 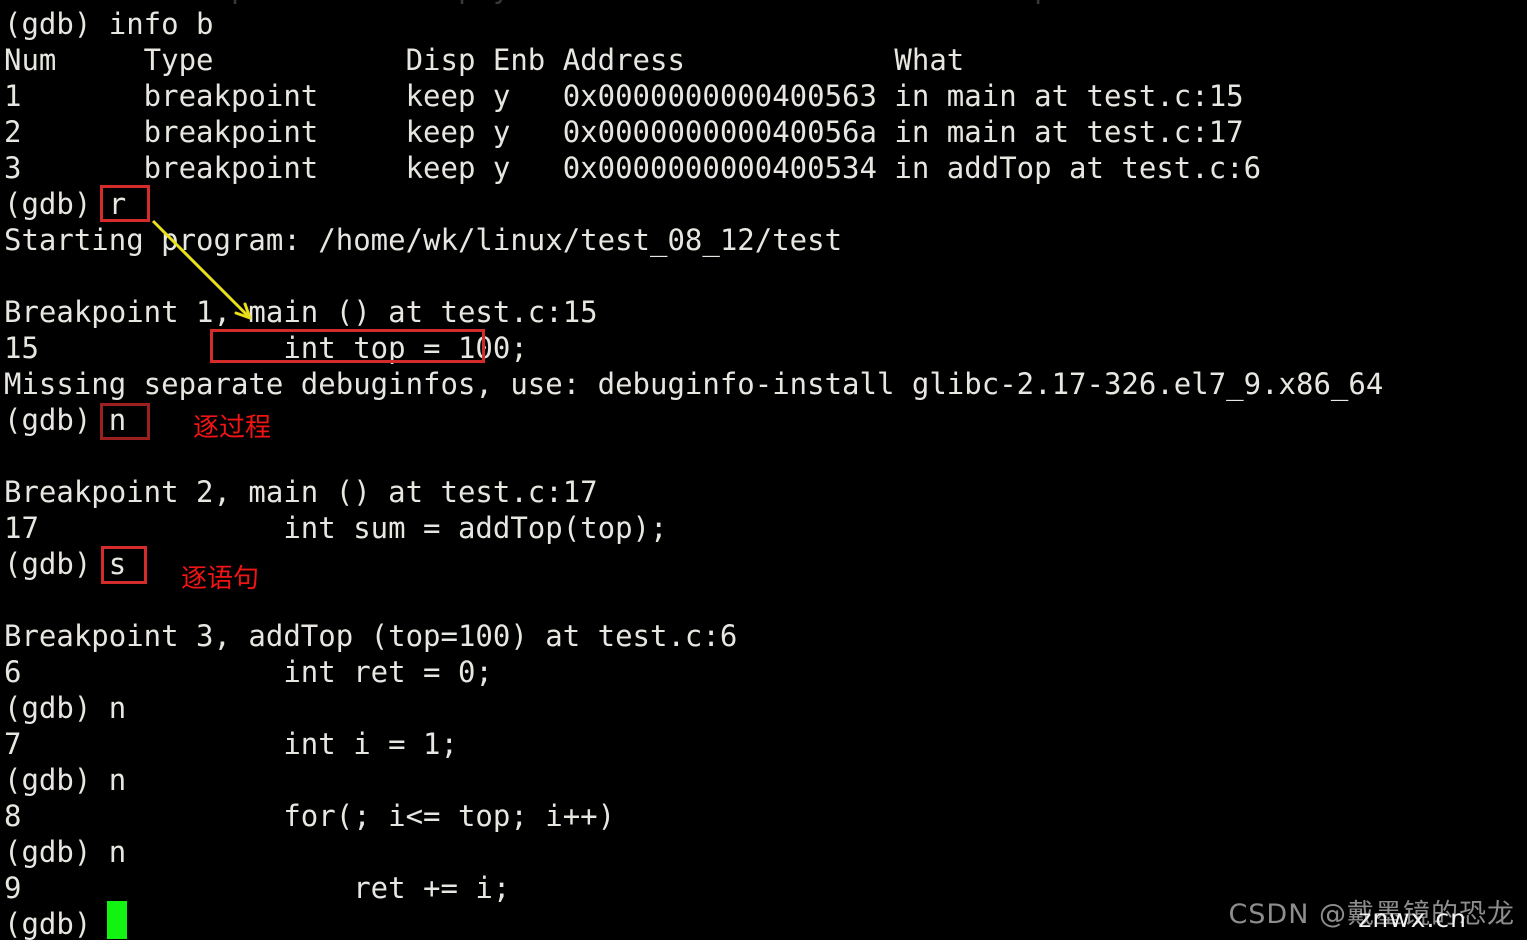 I want to click on znwx-watermark-overlay: znwx.cn, so click(x=1412, y=918).